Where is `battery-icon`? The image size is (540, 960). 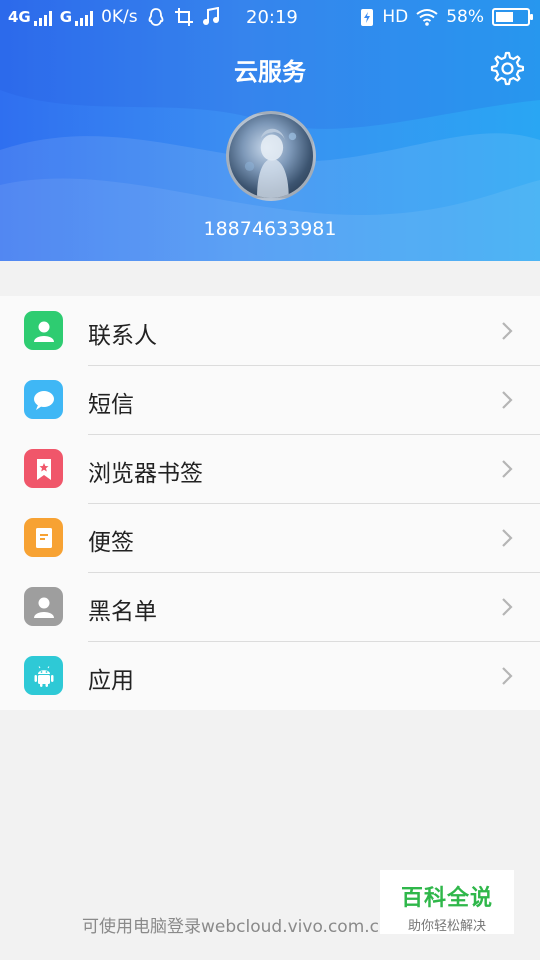 battery-icon is located at coordinates (512, 17).